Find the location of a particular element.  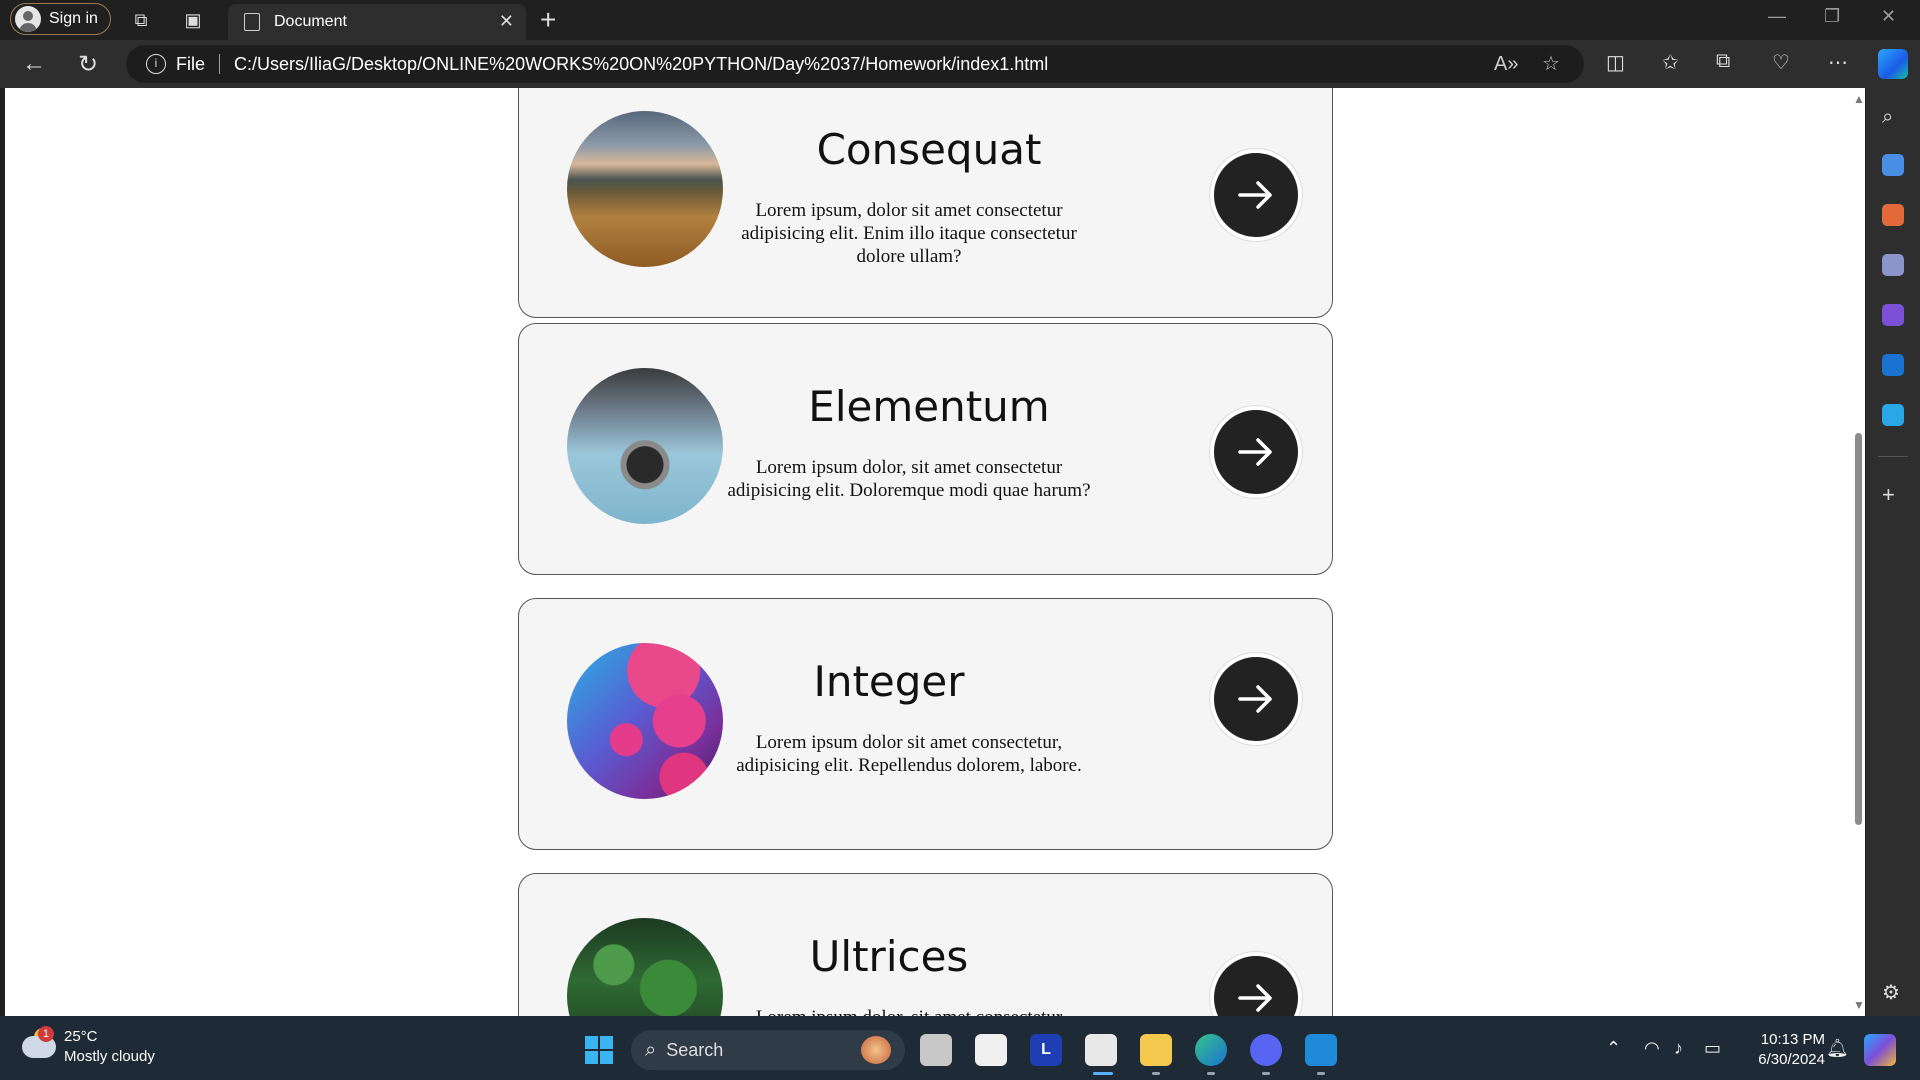

active-app-indicator is located at coordinates (1103, 1073).